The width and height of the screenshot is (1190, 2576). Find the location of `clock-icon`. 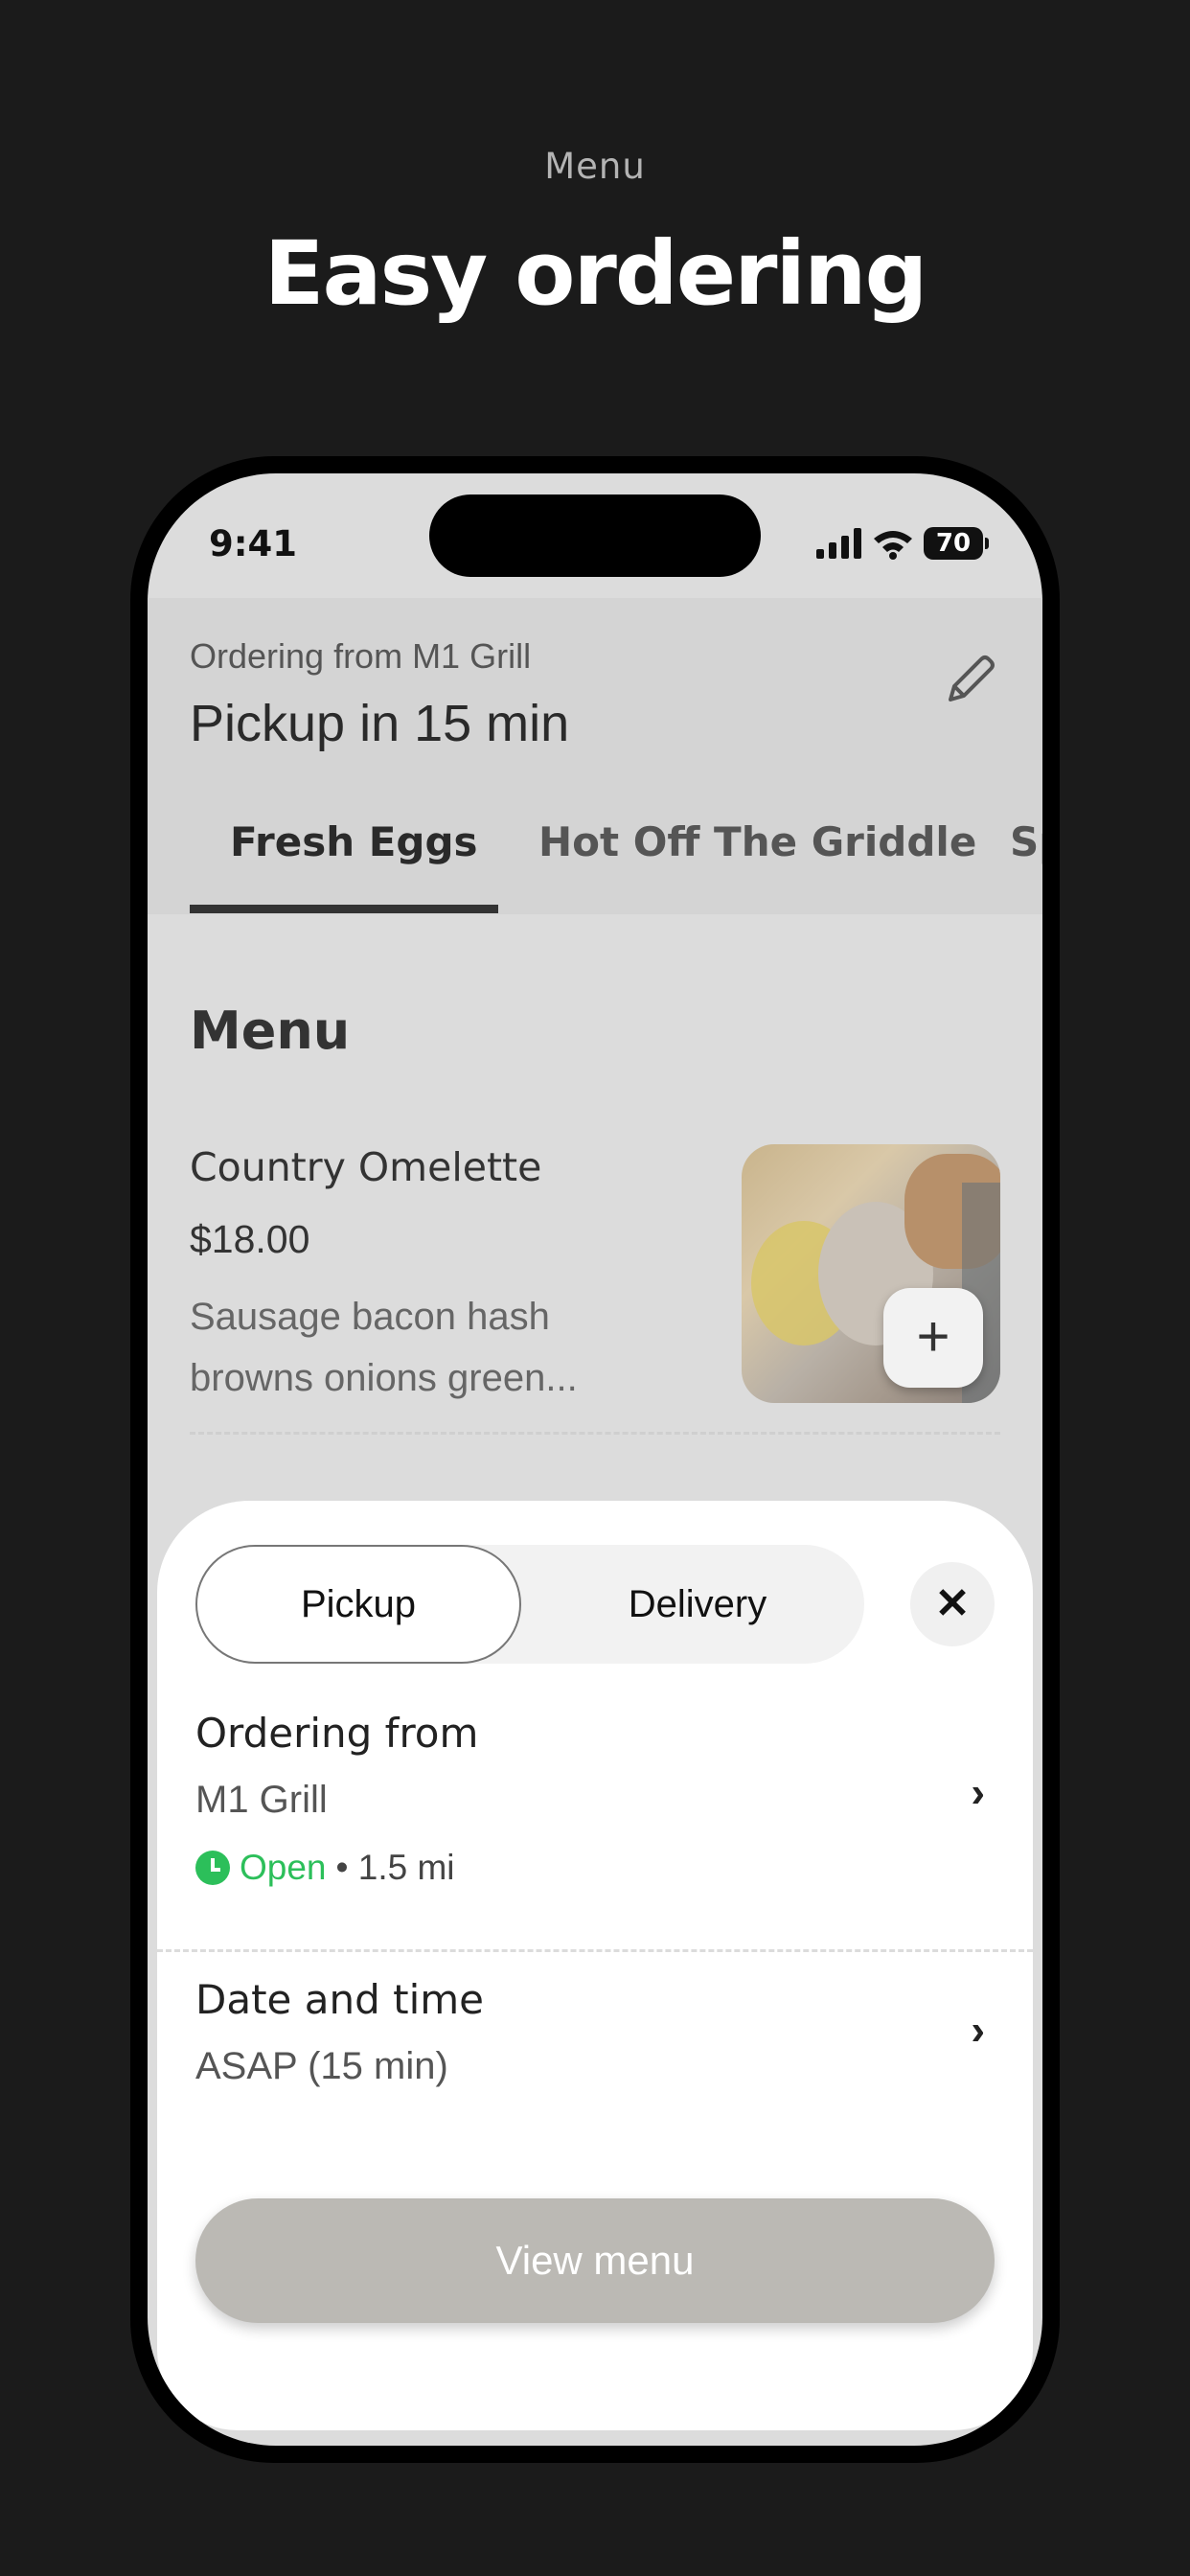

clock-icon is located at coordinates (213, 1868).